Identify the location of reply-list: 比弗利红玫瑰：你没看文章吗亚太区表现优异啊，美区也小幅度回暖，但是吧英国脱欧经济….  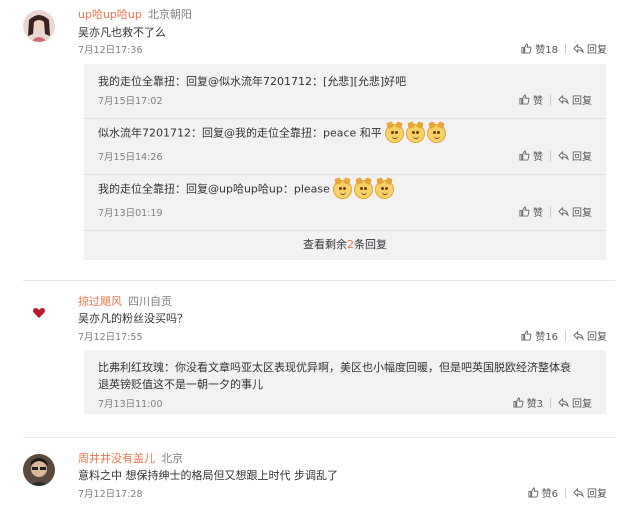
(345, 382).